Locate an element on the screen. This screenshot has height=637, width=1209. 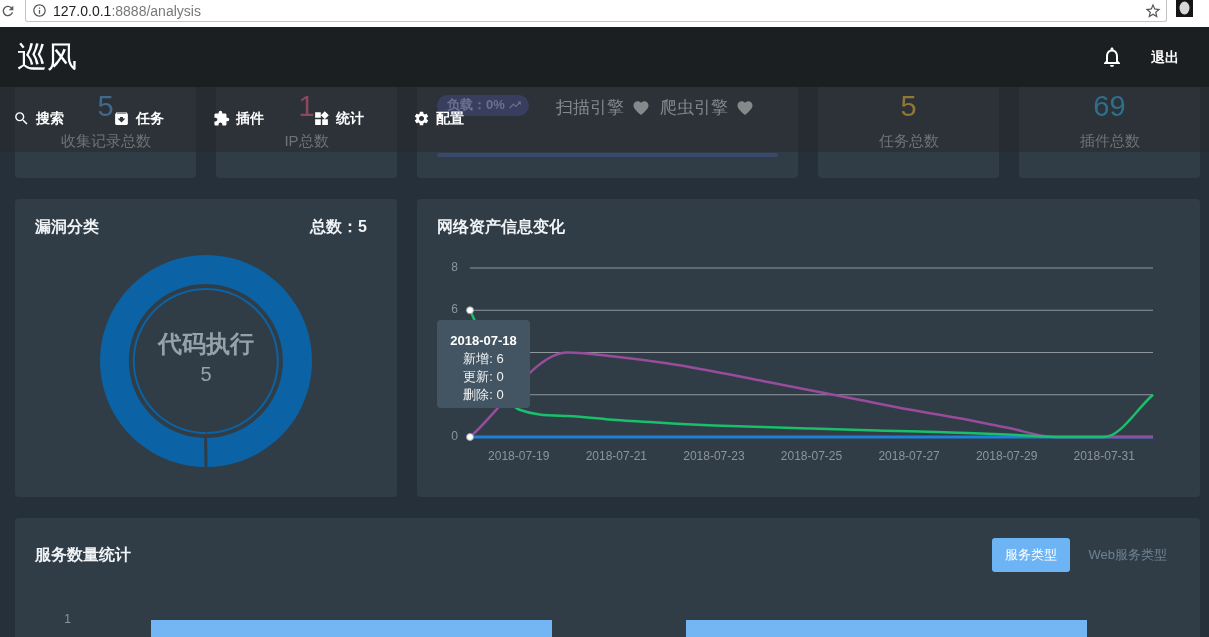
search-icon is located at coordinates (21, 118).